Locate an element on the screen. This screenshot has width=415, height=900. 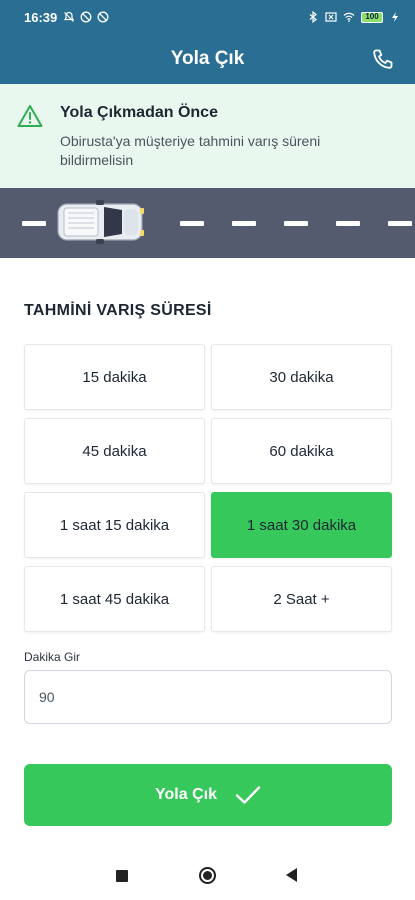
warning-triangle-icon is located at coordinates (30, 116).